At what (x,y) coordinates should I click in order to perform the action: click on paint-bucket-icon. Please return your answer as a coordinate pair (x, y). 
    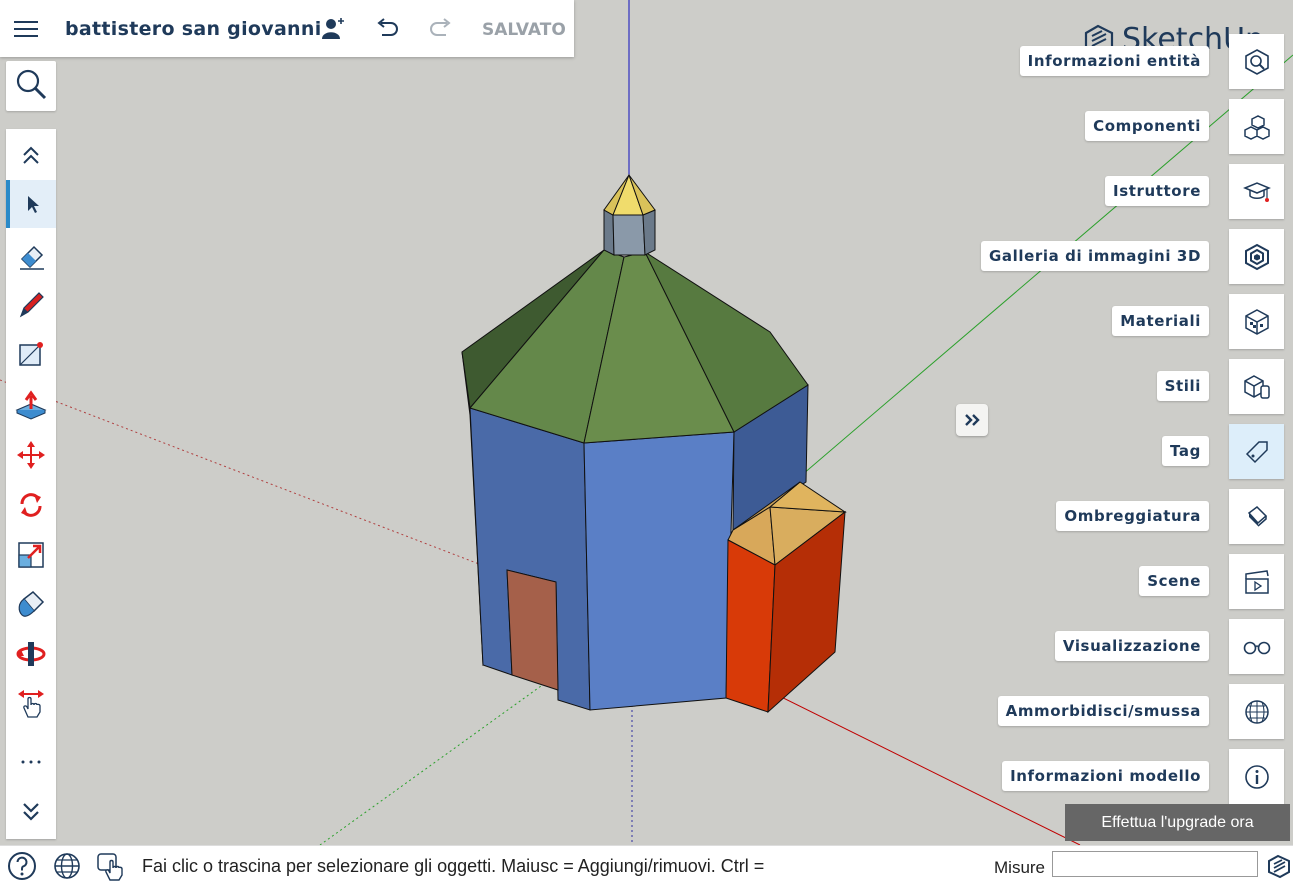
    Looking at the image, I should click on (31, 604).